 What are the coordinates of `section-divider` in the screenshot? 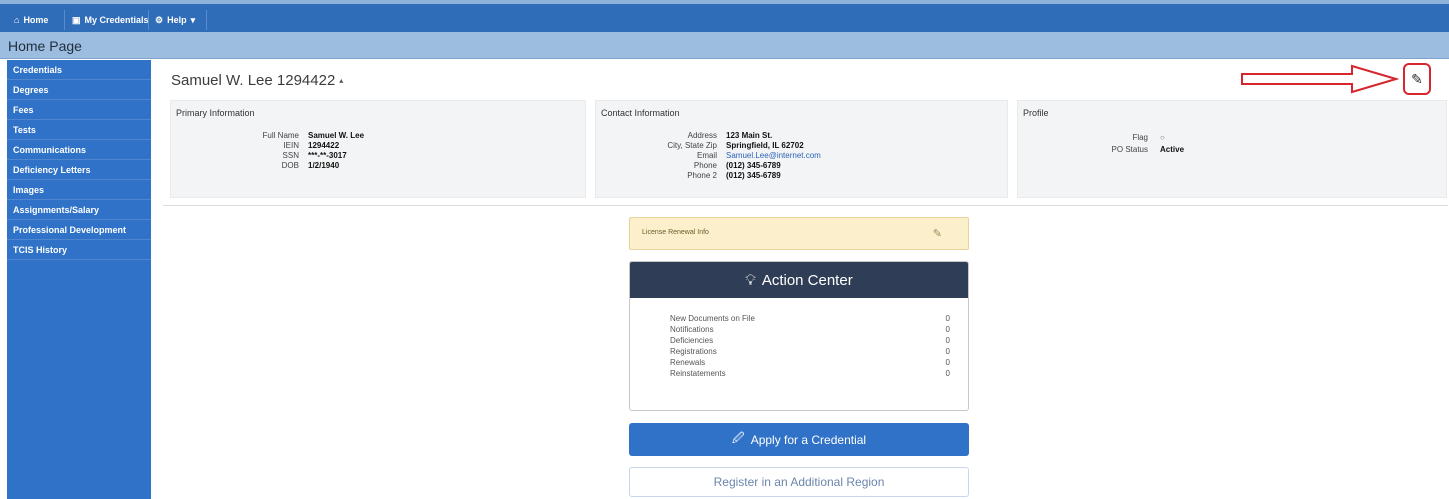 It's located at (805, 205).